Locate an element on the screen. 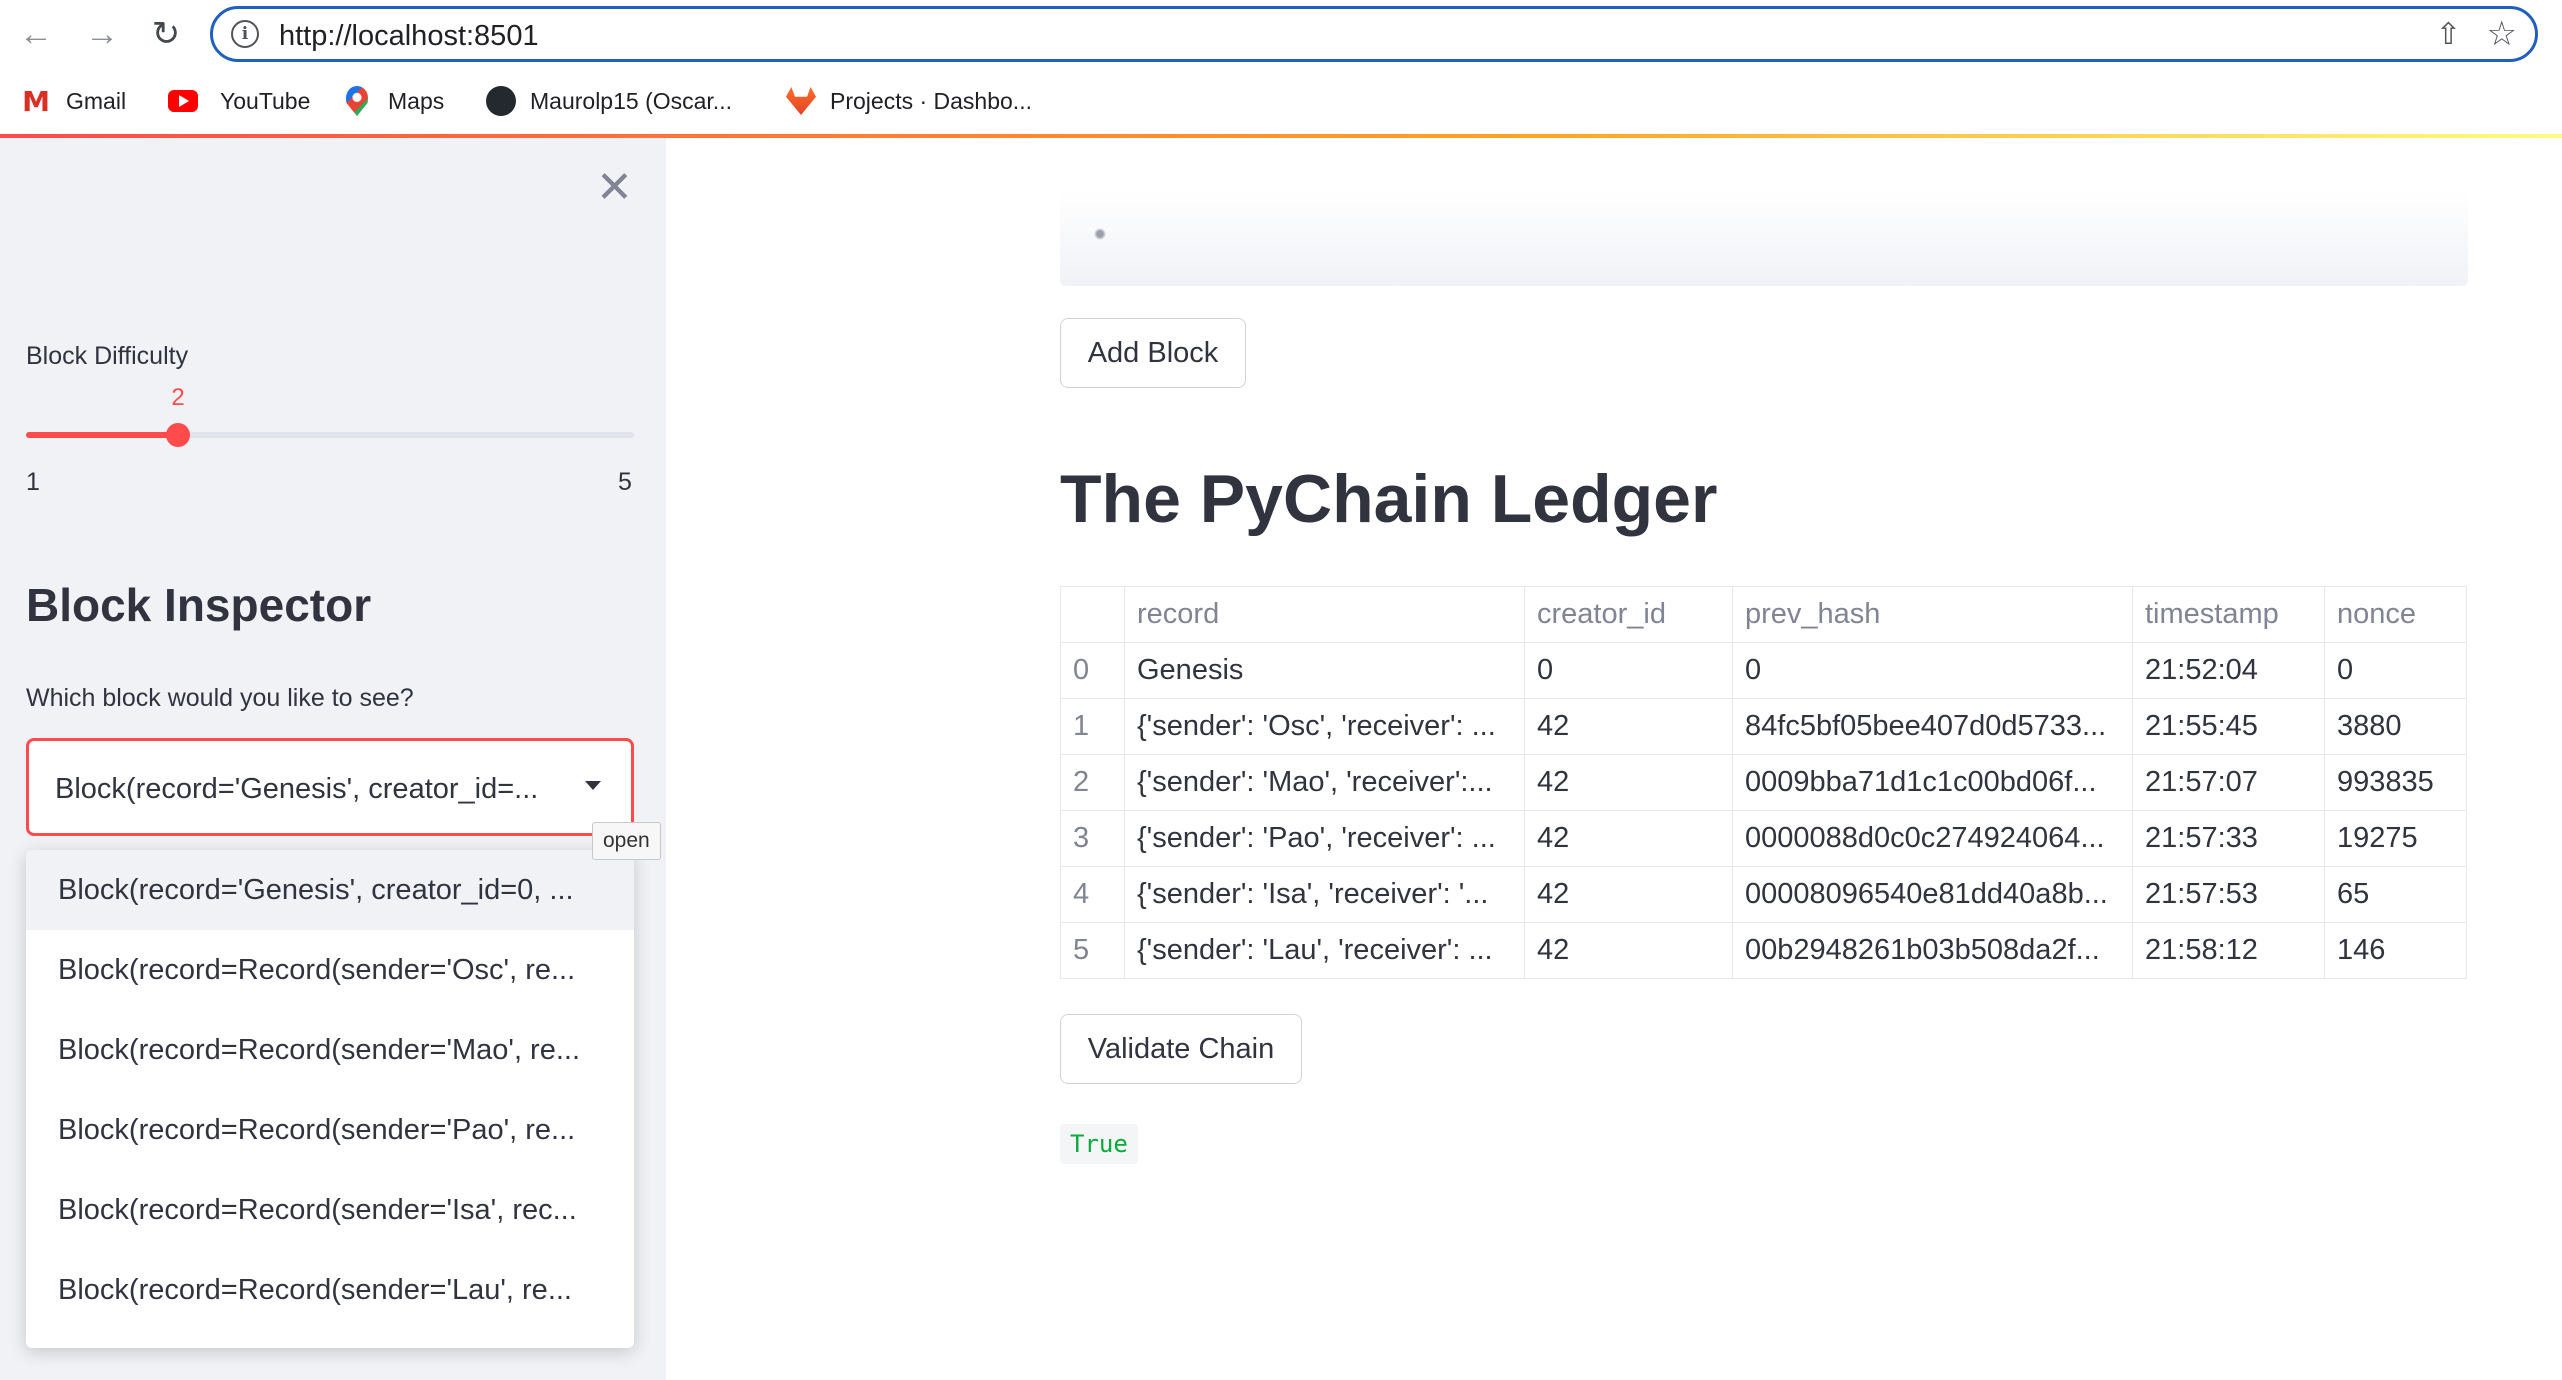 The image size is (2562, 1380). table-cell: 19275 is located at coordinates (2395, 838).